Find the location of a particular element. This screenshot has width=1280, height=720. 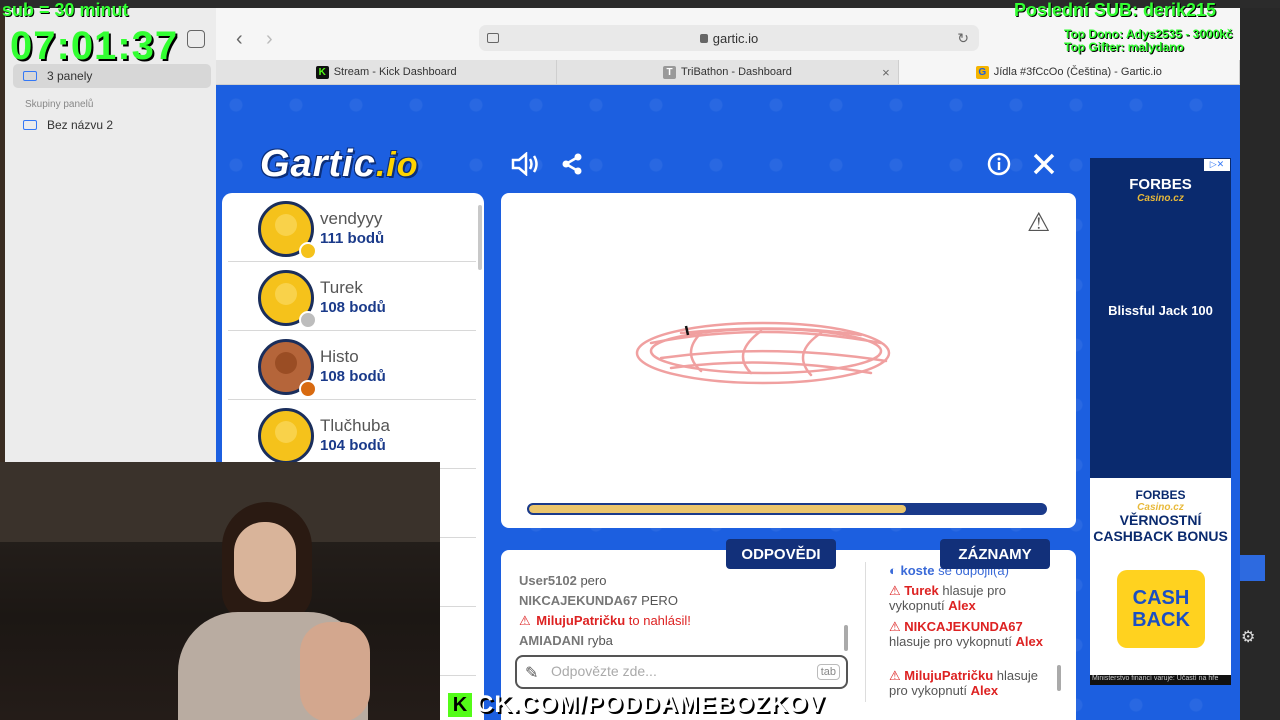

list-item: vendyyy 111 bodů is located at coordinates (352, 227).